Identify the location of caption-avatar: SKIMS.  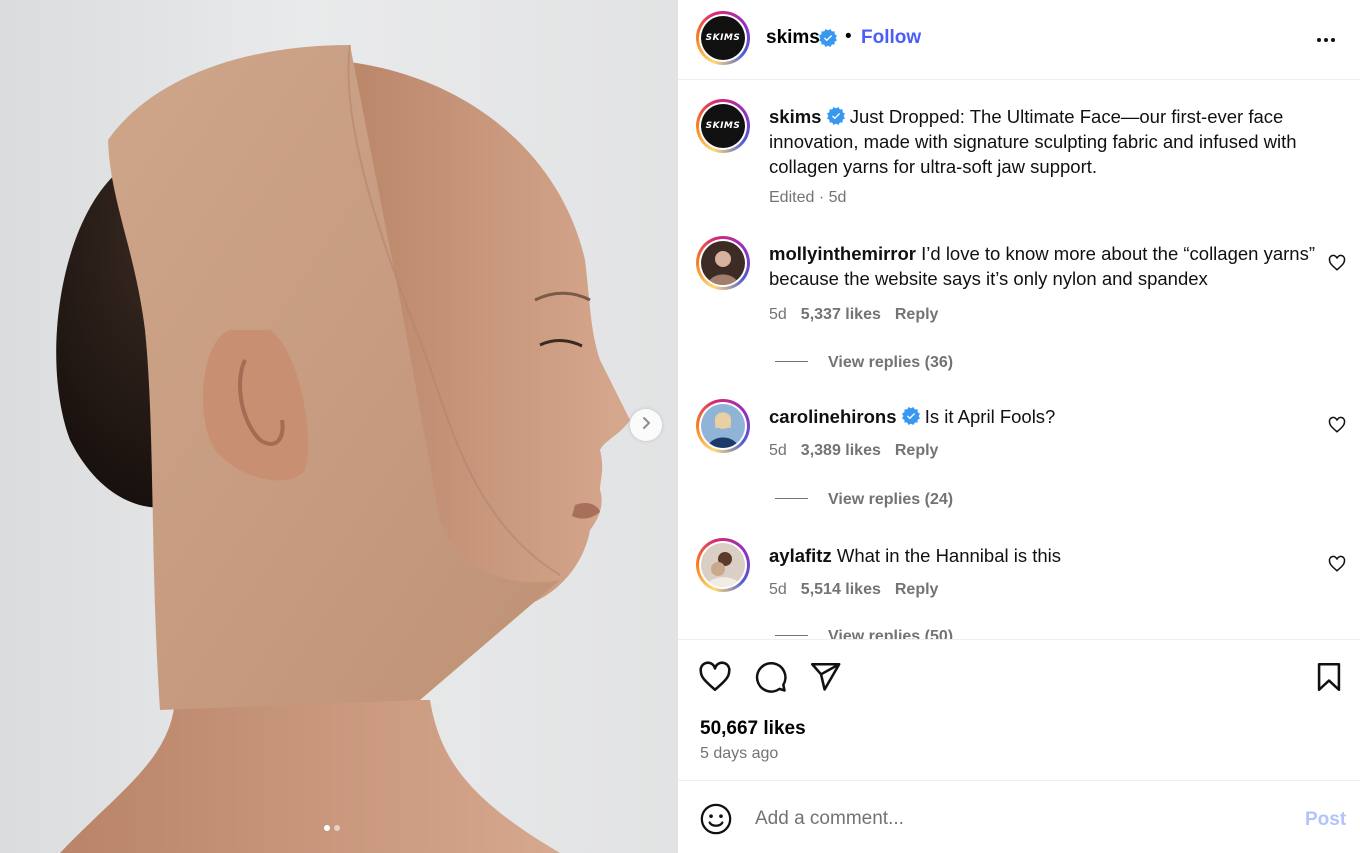
(723, 126).